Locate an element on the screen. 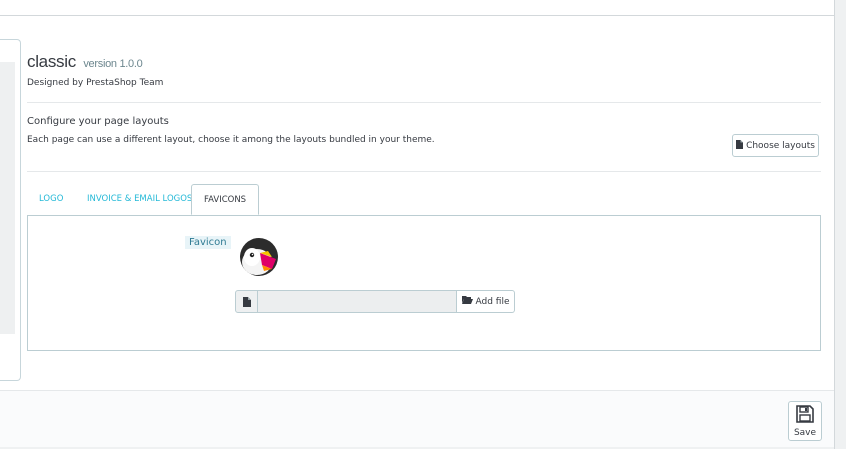 The height and width of the screenshot is (449, 846). theme-name: classic is located at coordinates (51, 61).